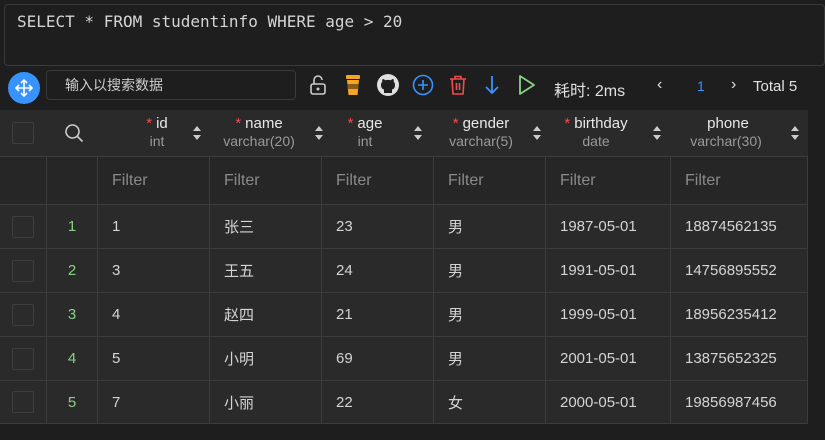  I want to click on arrow-down-icon, so click(492, 85).